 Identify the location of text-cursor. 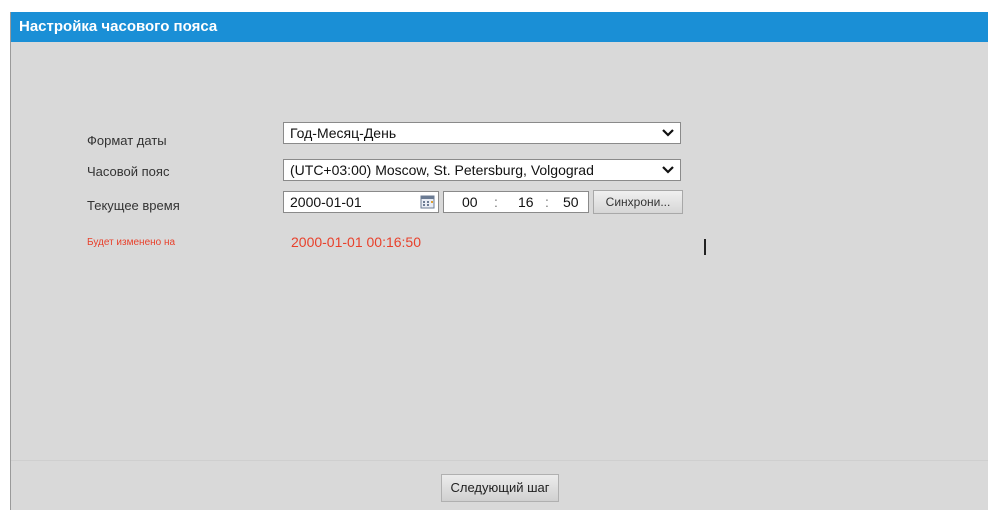
(705, 247).